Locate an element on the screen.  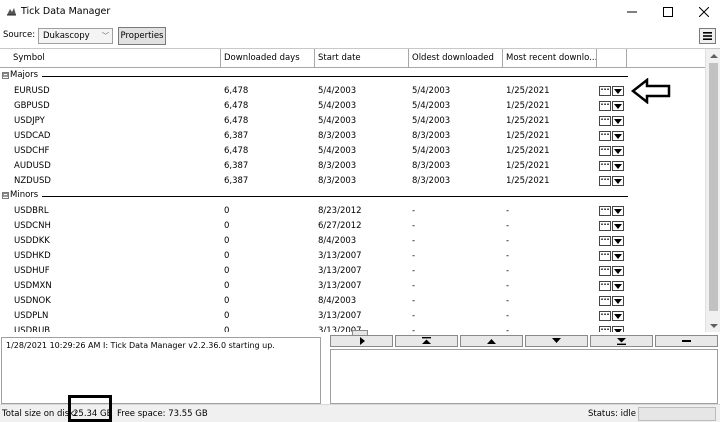
cell-start: 8/3/2003 is located at coordinates (337, 181).